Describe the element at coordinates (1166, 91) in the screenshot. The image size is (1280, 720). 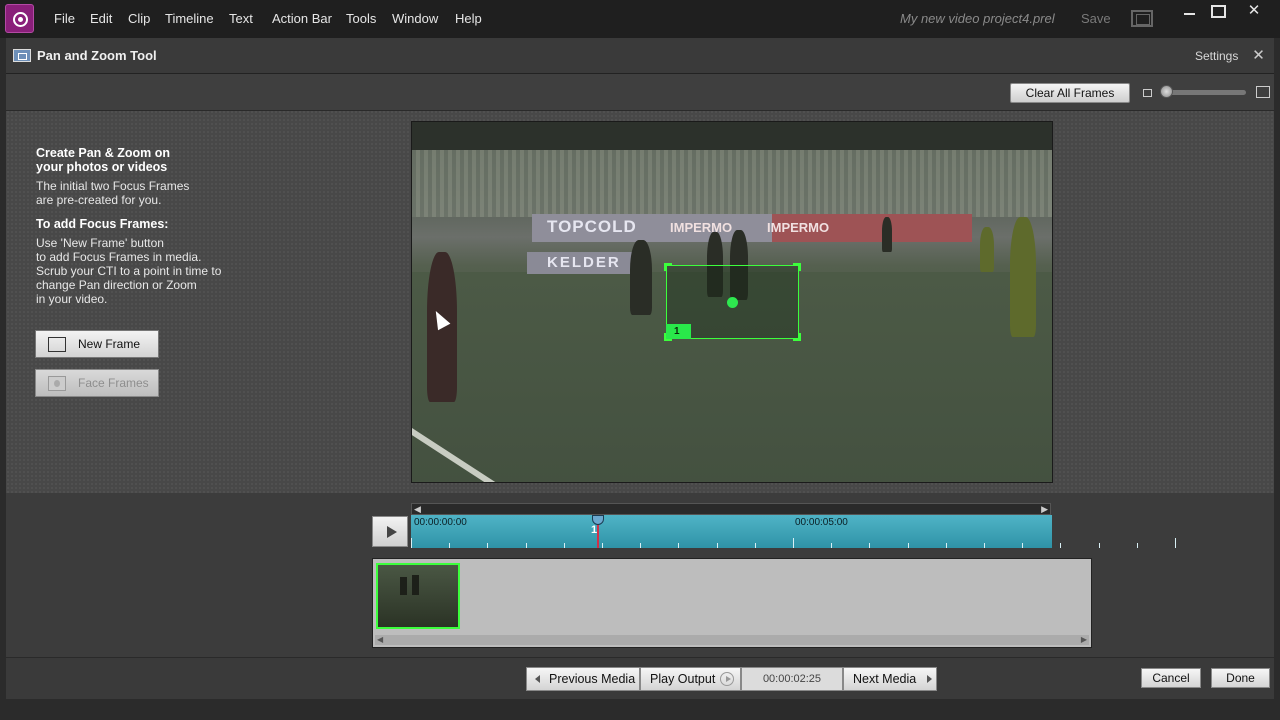
I see `zoom-slider-handle` at that location.